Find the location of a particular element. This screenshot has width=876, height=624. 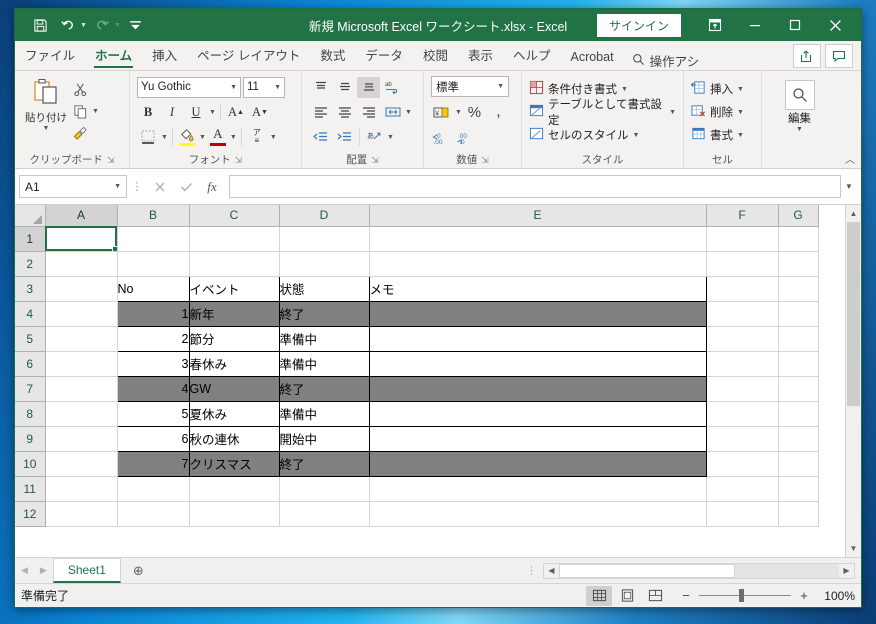

cell-D12 is located at coordinates (324, 514).